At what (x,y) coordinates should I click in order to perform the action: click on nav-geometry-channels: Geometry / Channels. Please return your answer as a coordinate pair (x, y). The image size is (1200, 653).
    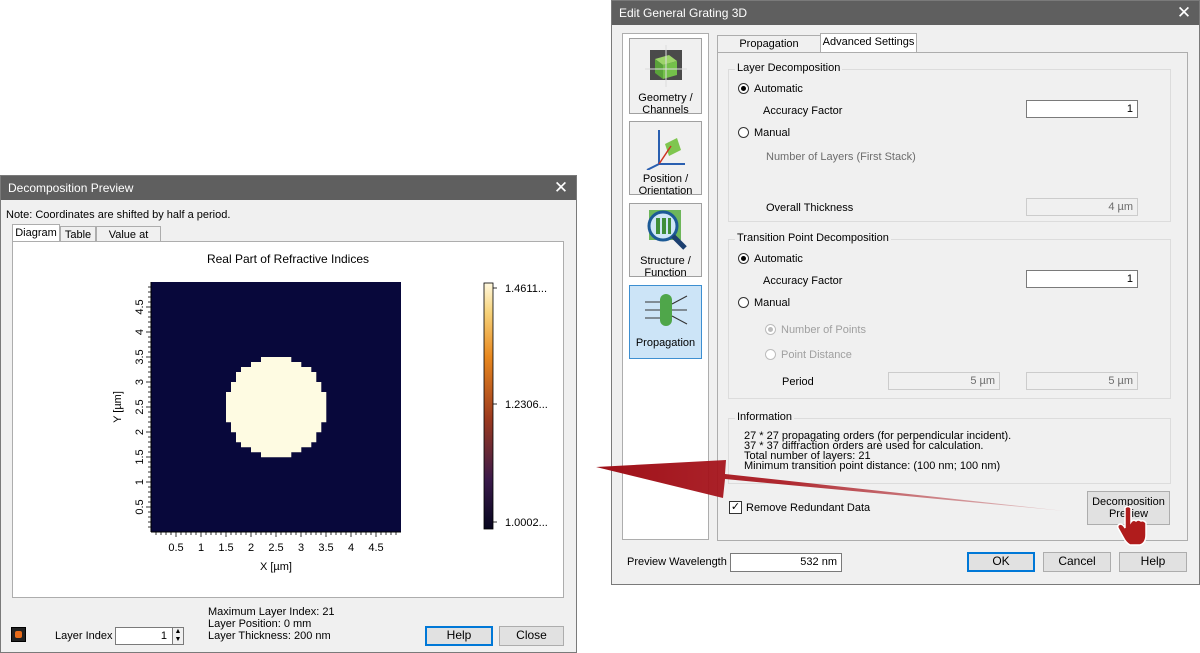
    Looking at the image, I should click on (665, 77).